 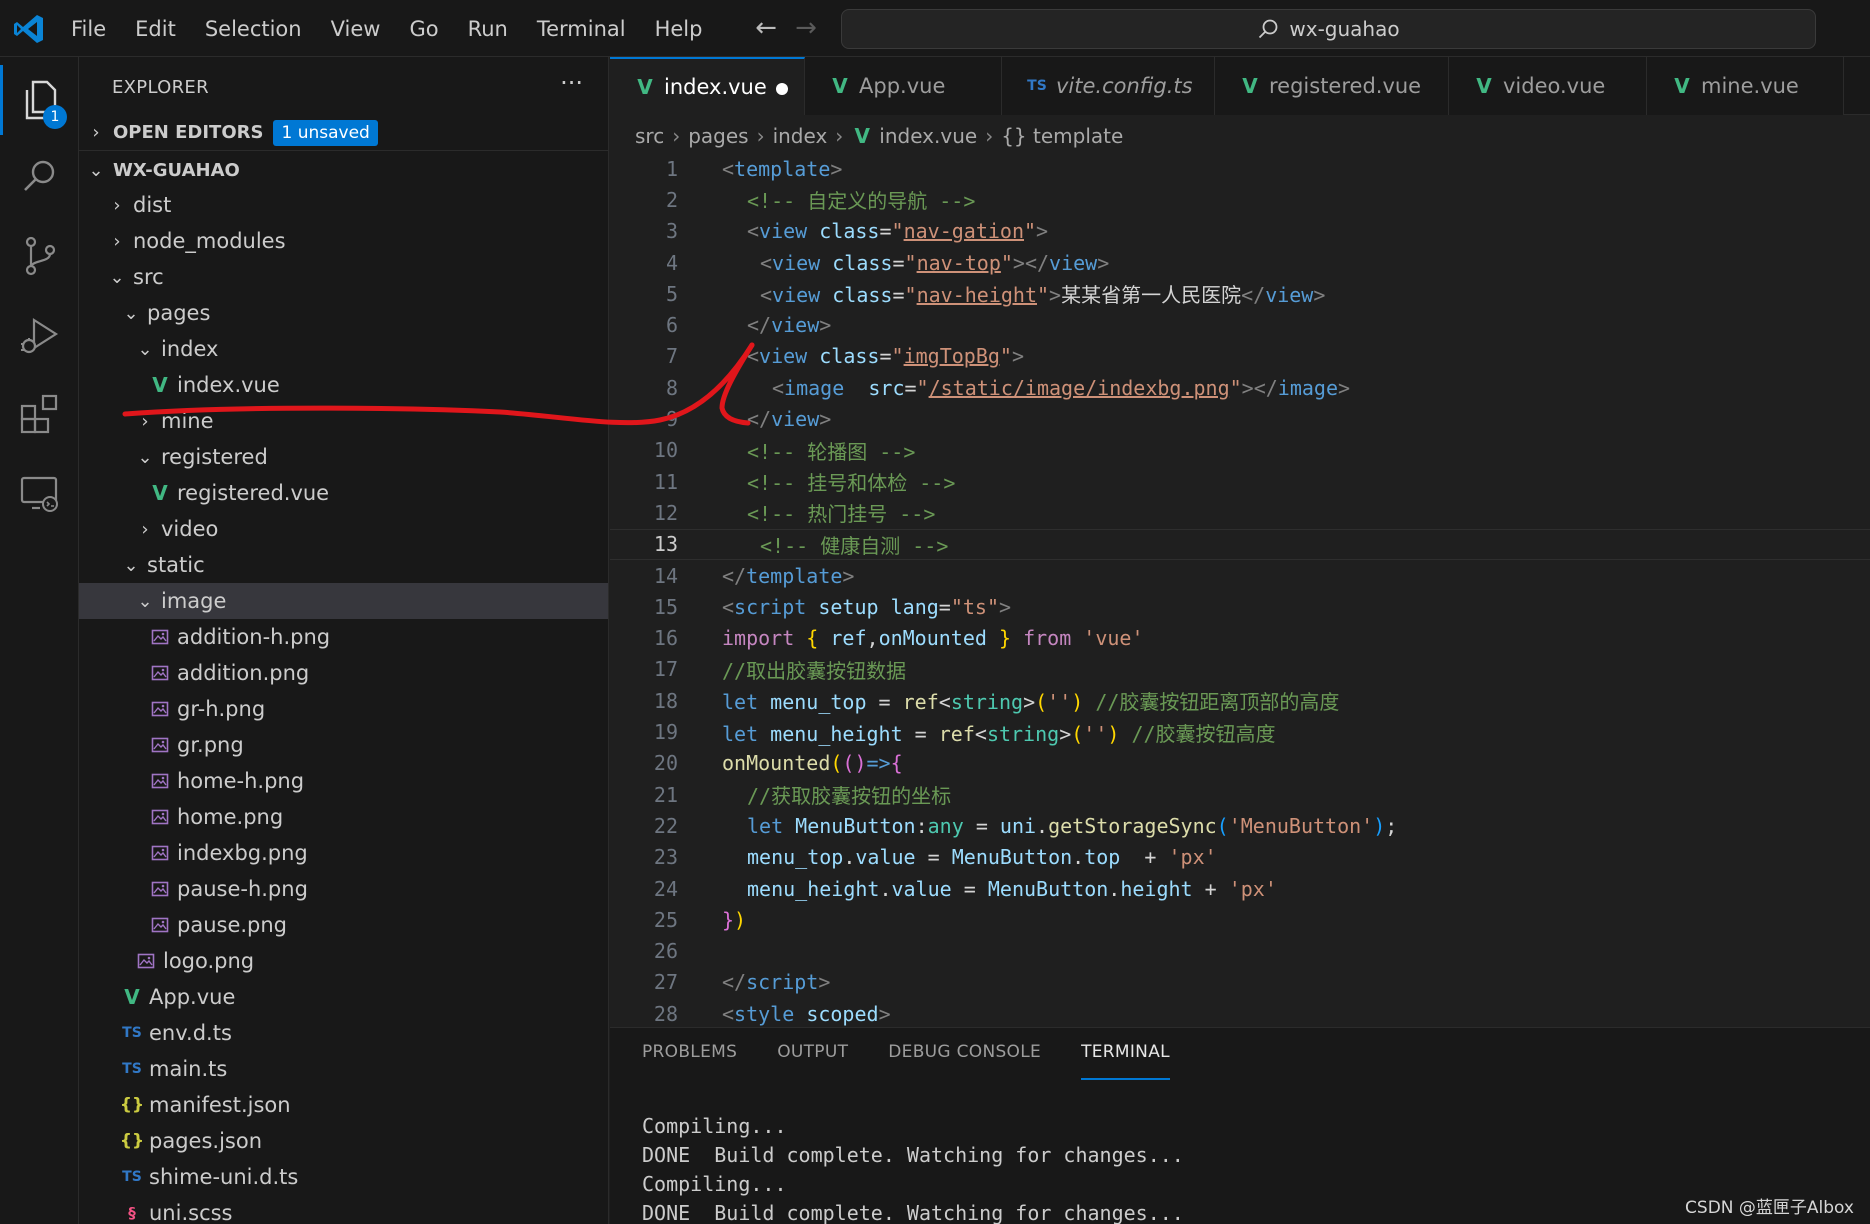 What do you see at coordinates (179, 313) in the screenshot?
I see `tree-item-label: pages` at bounding box center [179, 313].